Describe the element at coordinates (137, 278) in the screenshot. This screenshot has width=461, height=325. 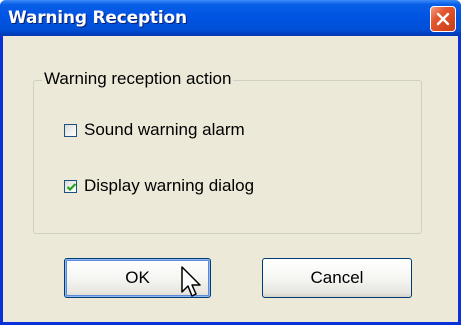
I see `ok-button: OK` at that location.